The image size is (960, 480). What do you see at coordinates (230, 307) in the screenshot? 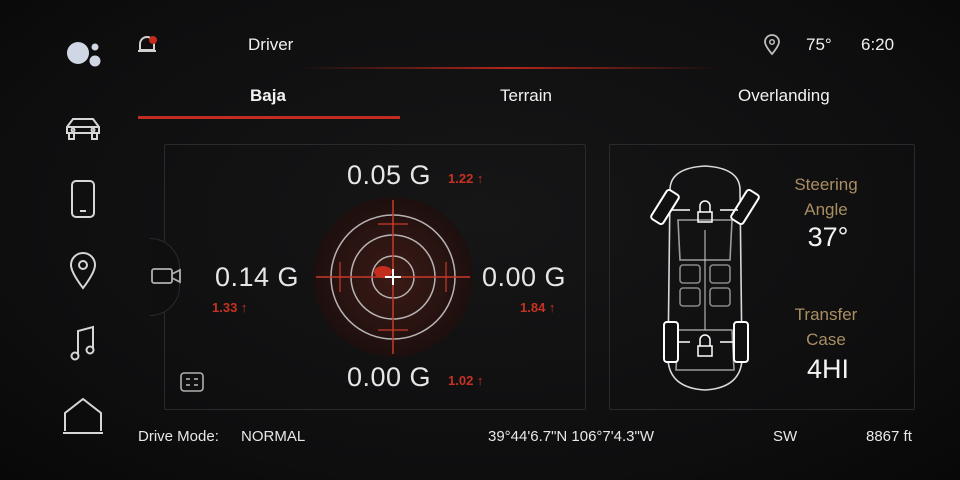
I see `gforce-left-peak: 1.33 ↑` at bounding box center [230, 307].